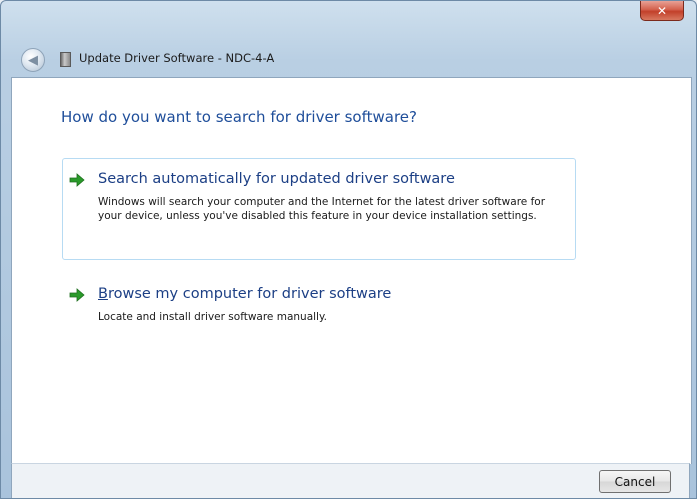  Describe the element at coordinates (635, 481) in the screenshot. I see `cancel-button: Cancel` at that location.